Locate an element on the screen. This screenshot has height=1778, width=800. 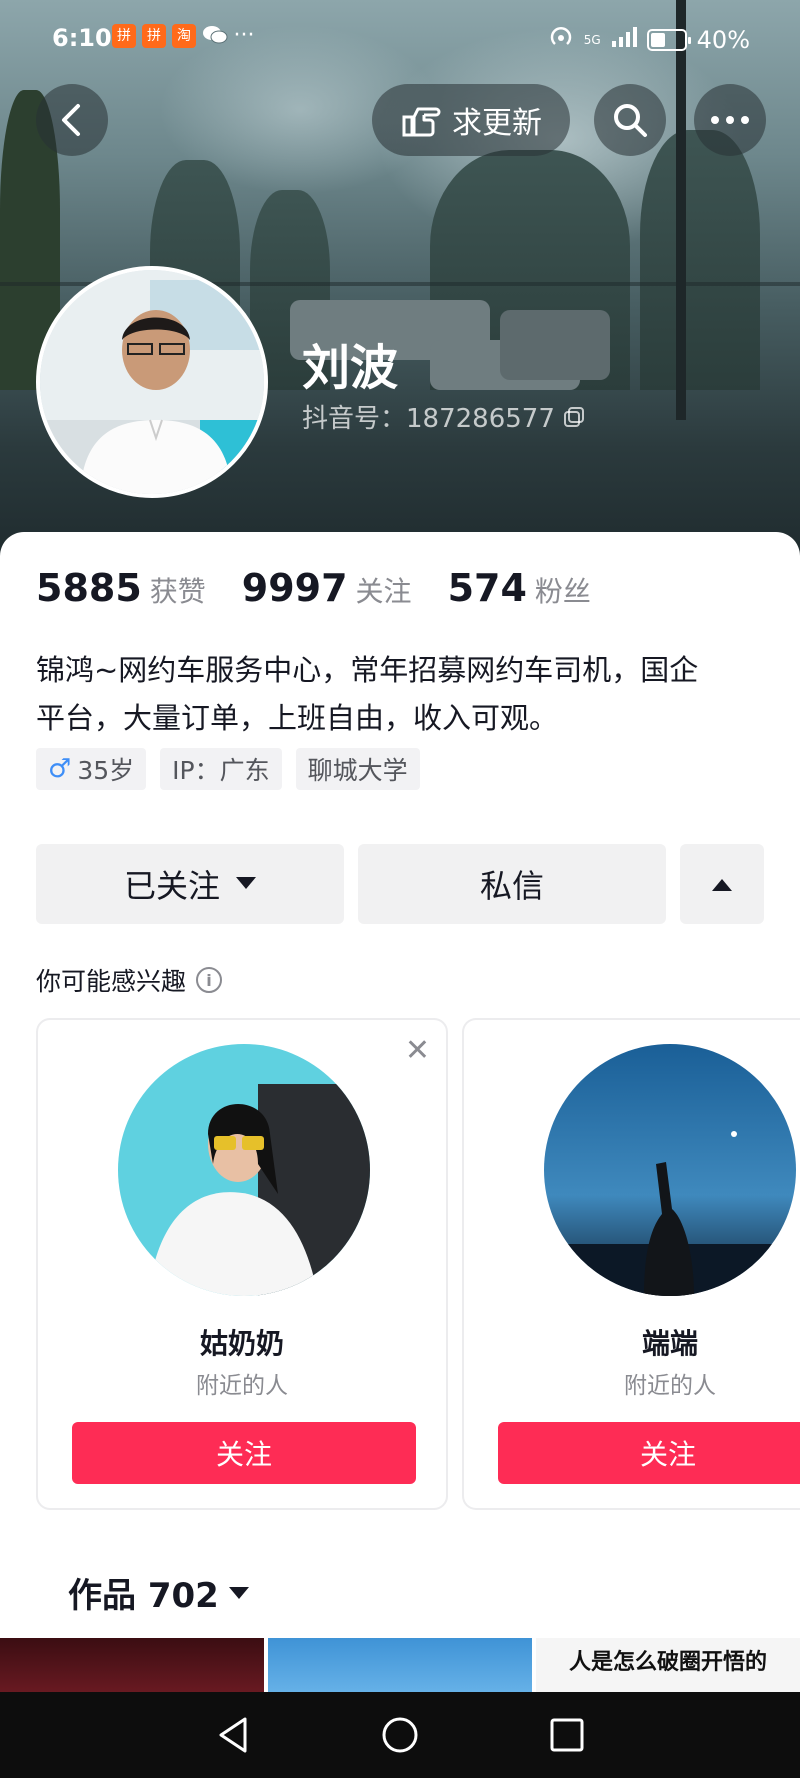
suggestion-name: 姑奶奶 is located at coordinates (241, 1343).